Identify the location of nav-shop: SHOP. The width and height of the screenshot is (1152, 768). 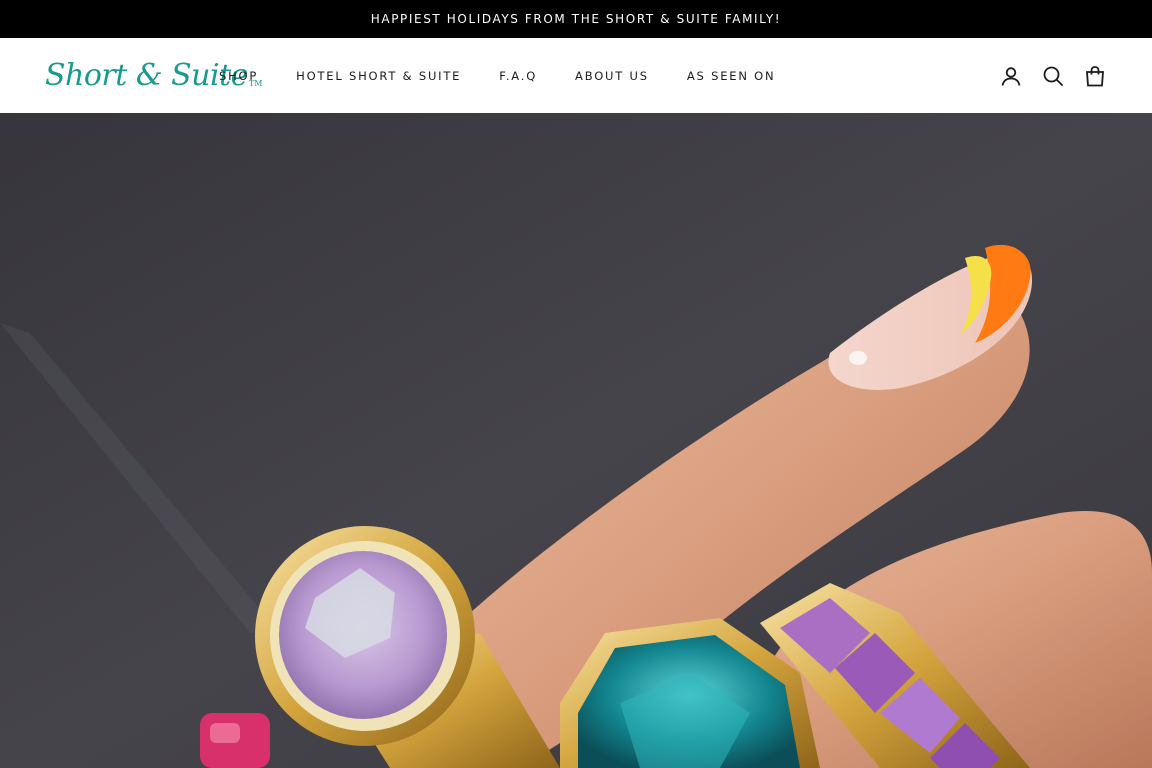
(238, 76).